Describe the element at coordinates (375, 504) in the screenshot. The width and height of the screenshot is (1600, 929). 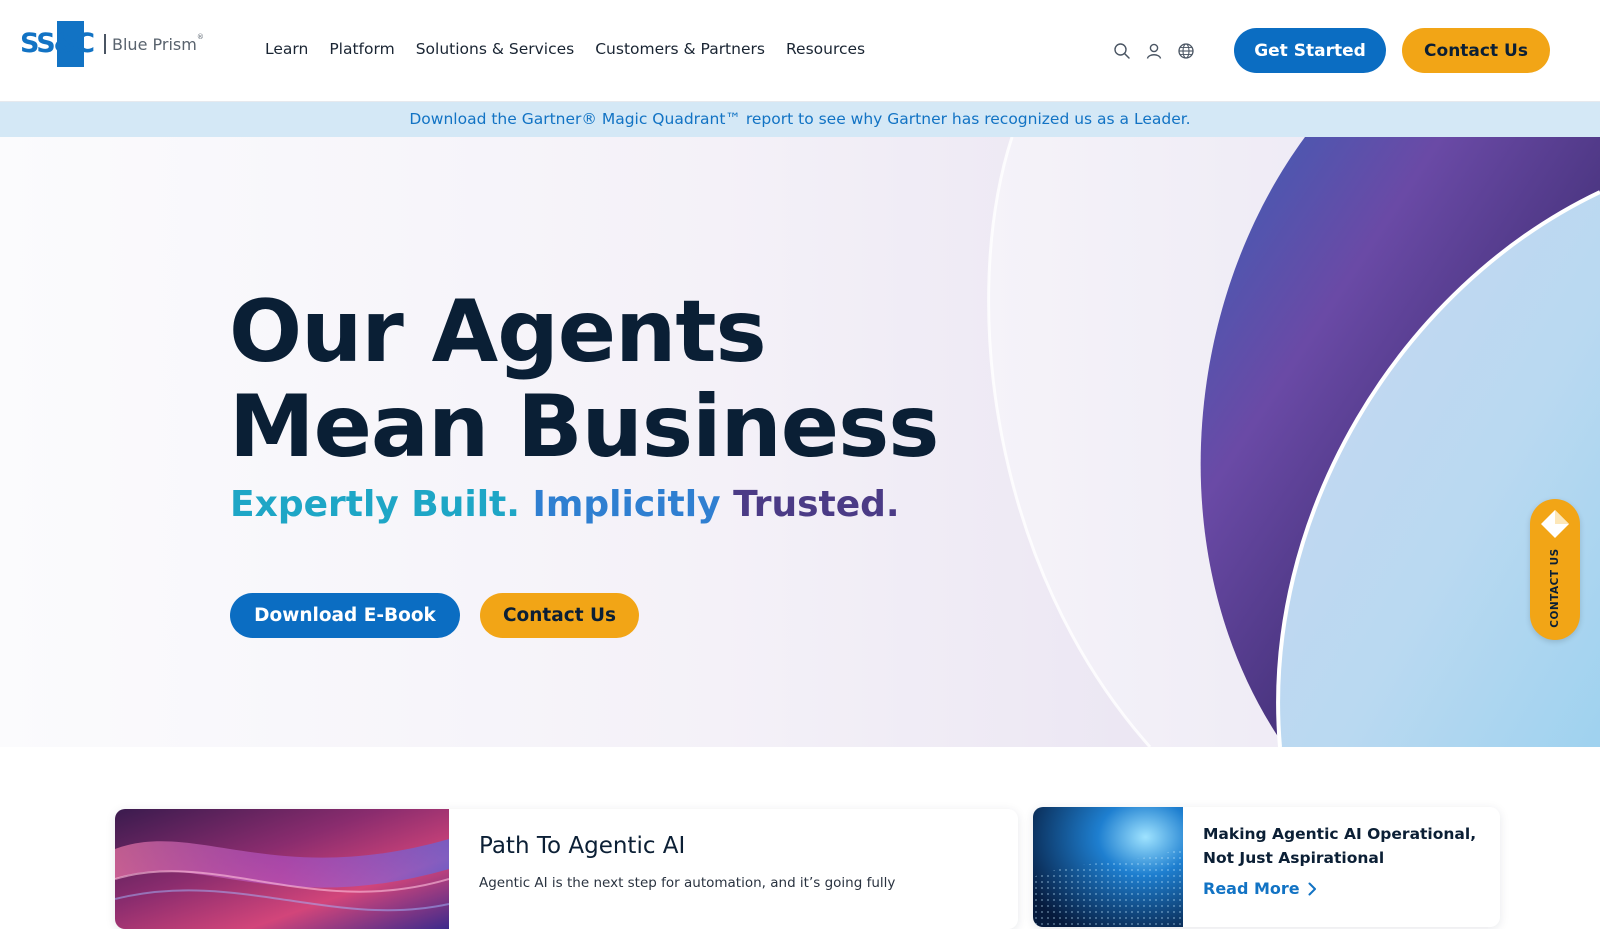
I see `tagline-expertly-built: Expertly Built.` at that location.